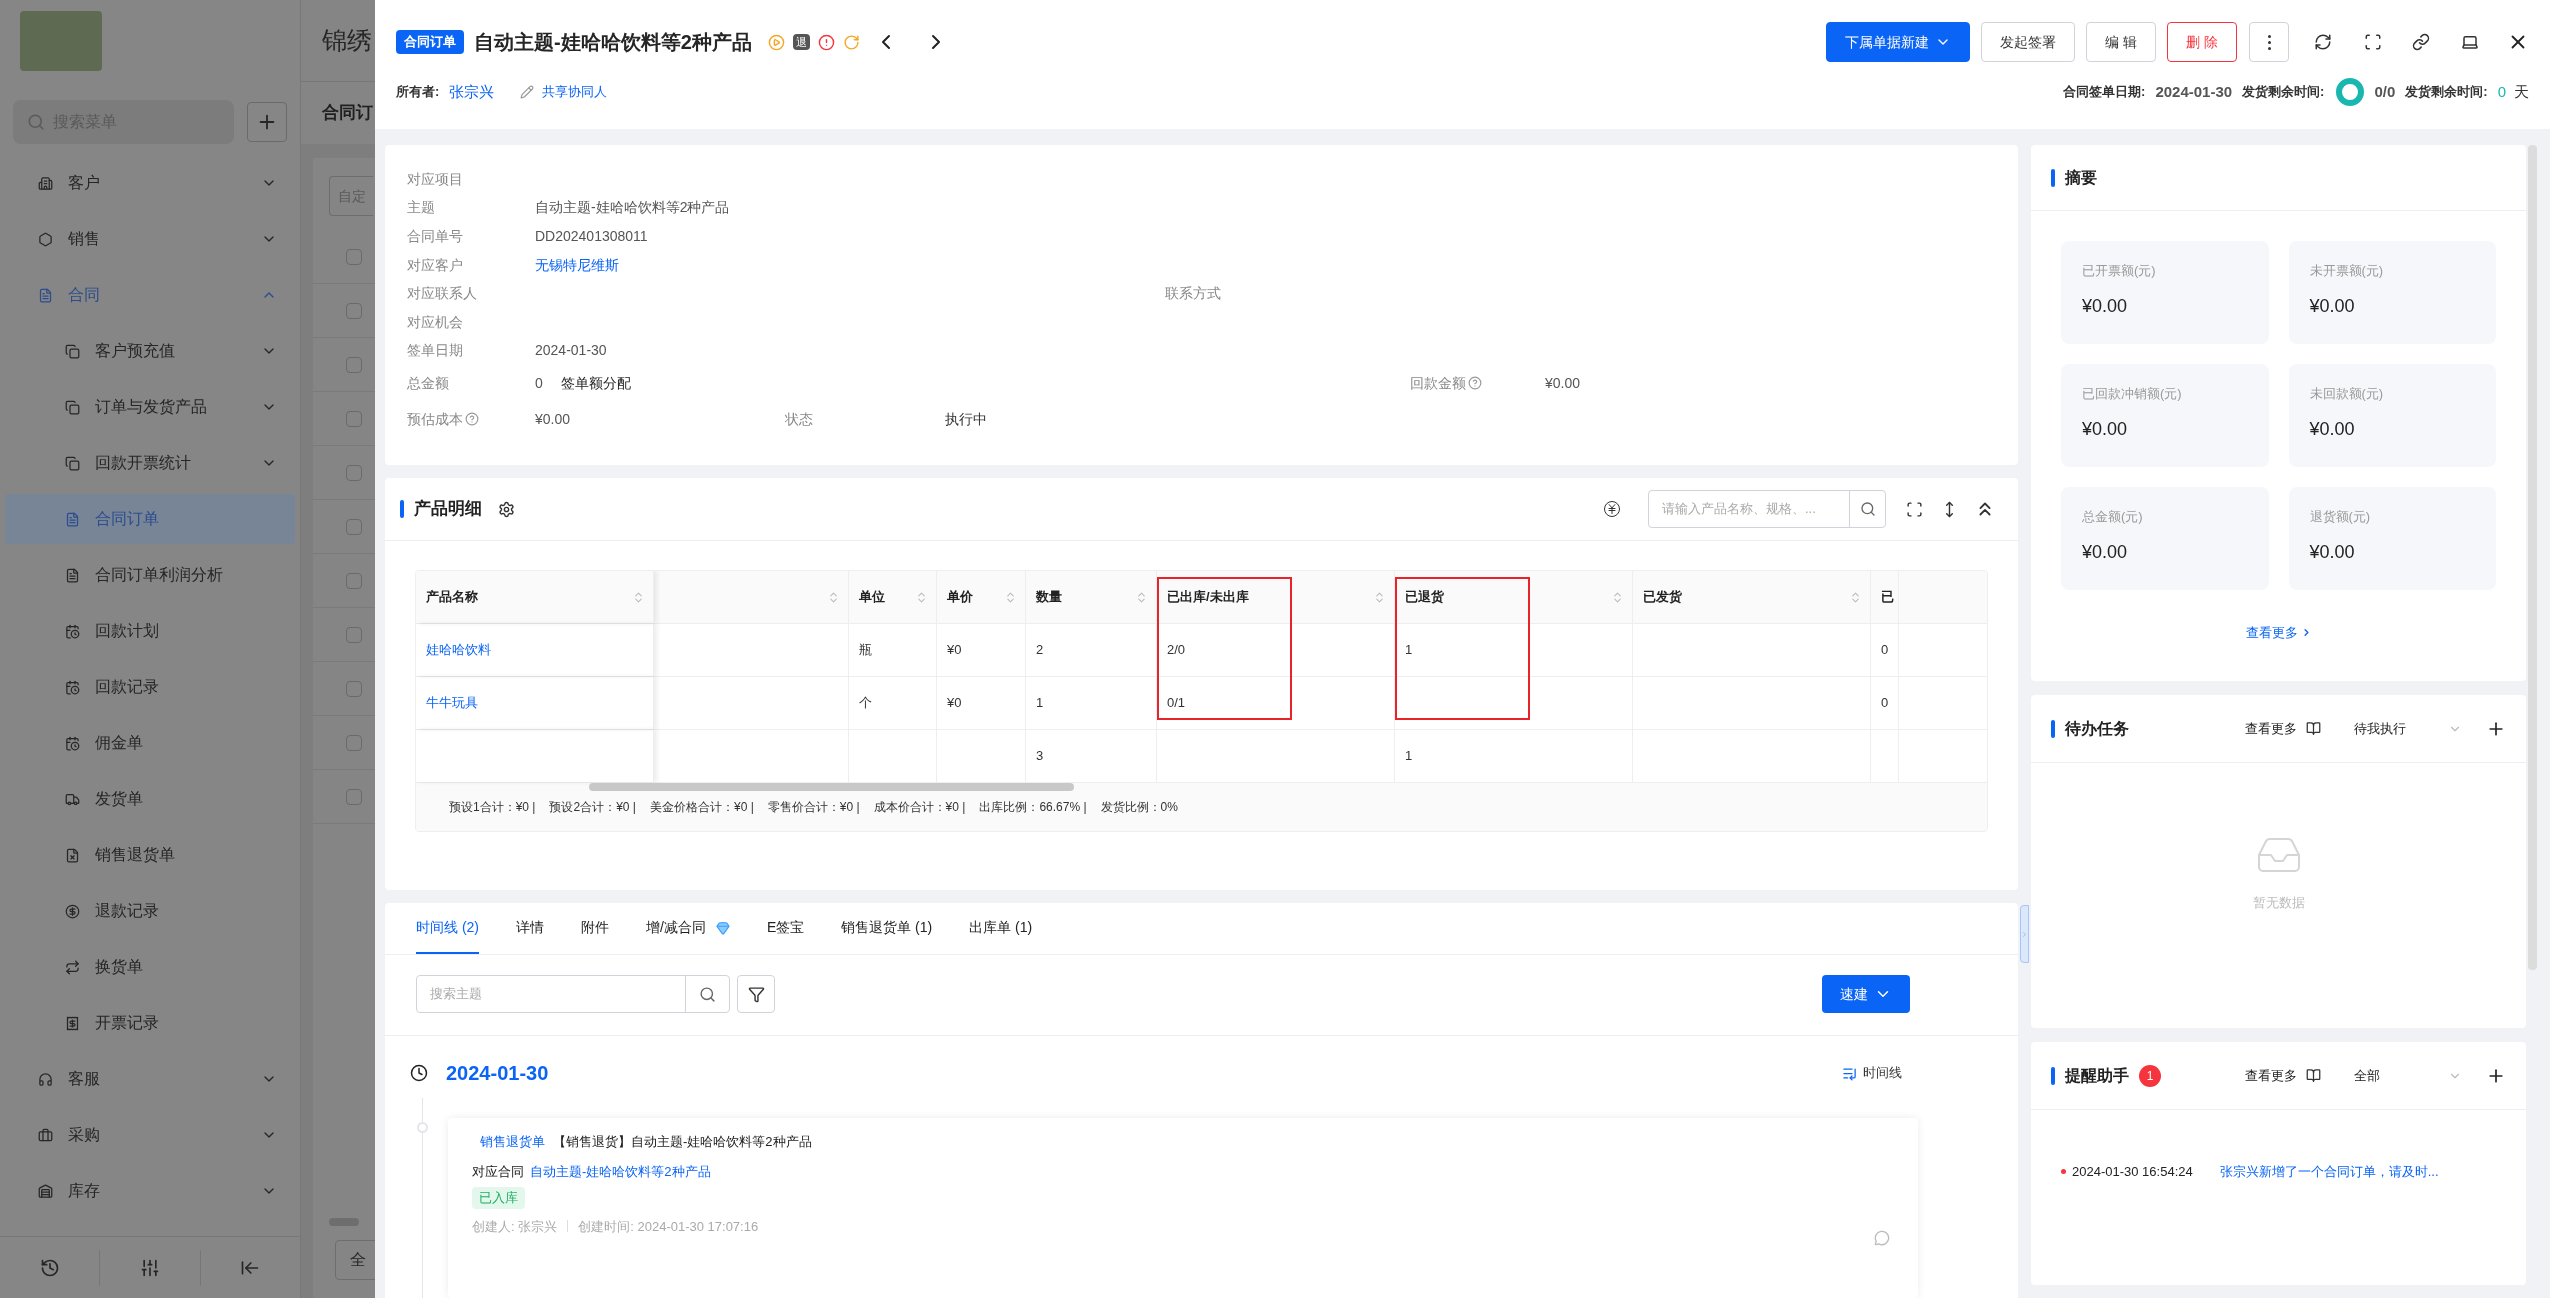  What do you see at coordinates (756, 994) in the screenshot?
I see `filter-button` at bounding box center [756, 994].